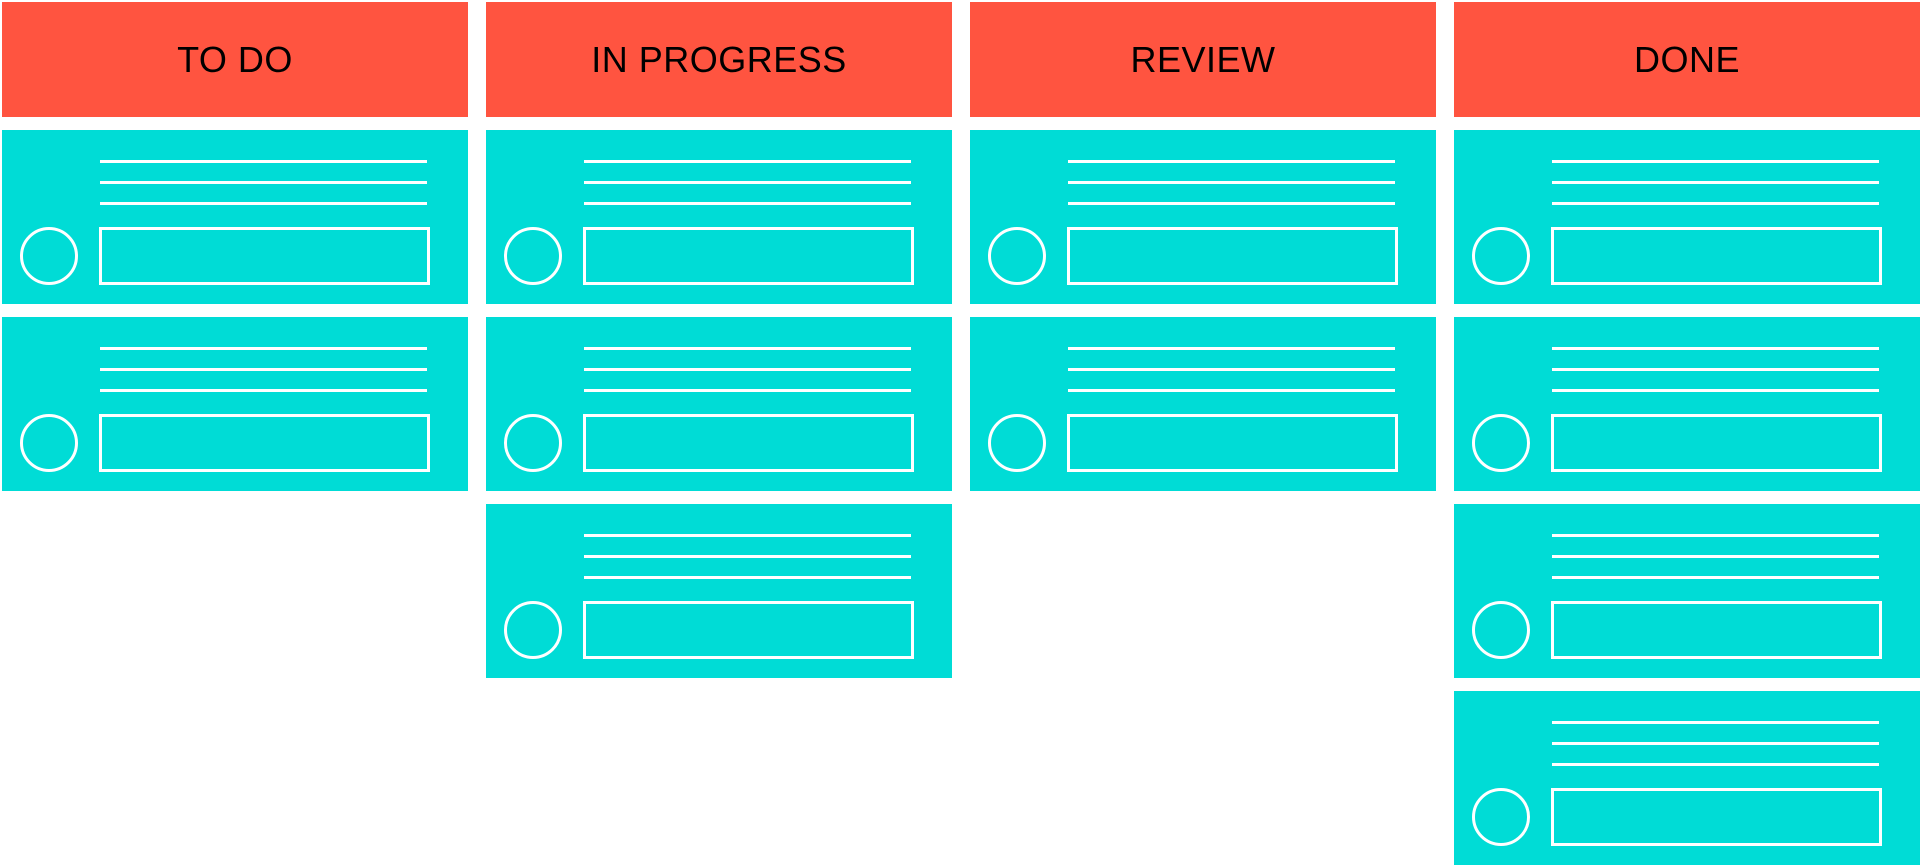  I want to click on column-header: REVIEW, so click(1203, 59).